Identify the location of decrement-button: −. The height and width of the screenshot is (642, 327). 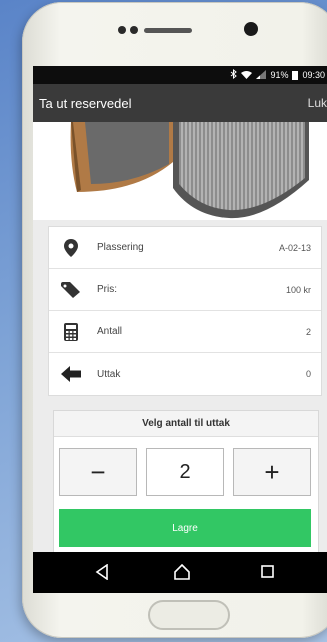
(98, 472).